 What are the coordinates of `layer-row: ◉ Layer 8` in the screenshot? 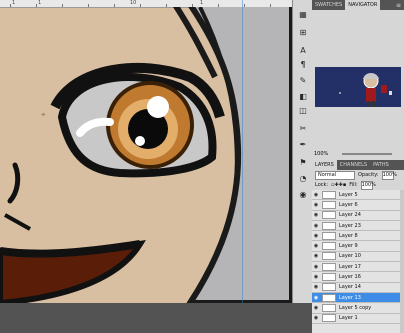 It's located at (356, 236).